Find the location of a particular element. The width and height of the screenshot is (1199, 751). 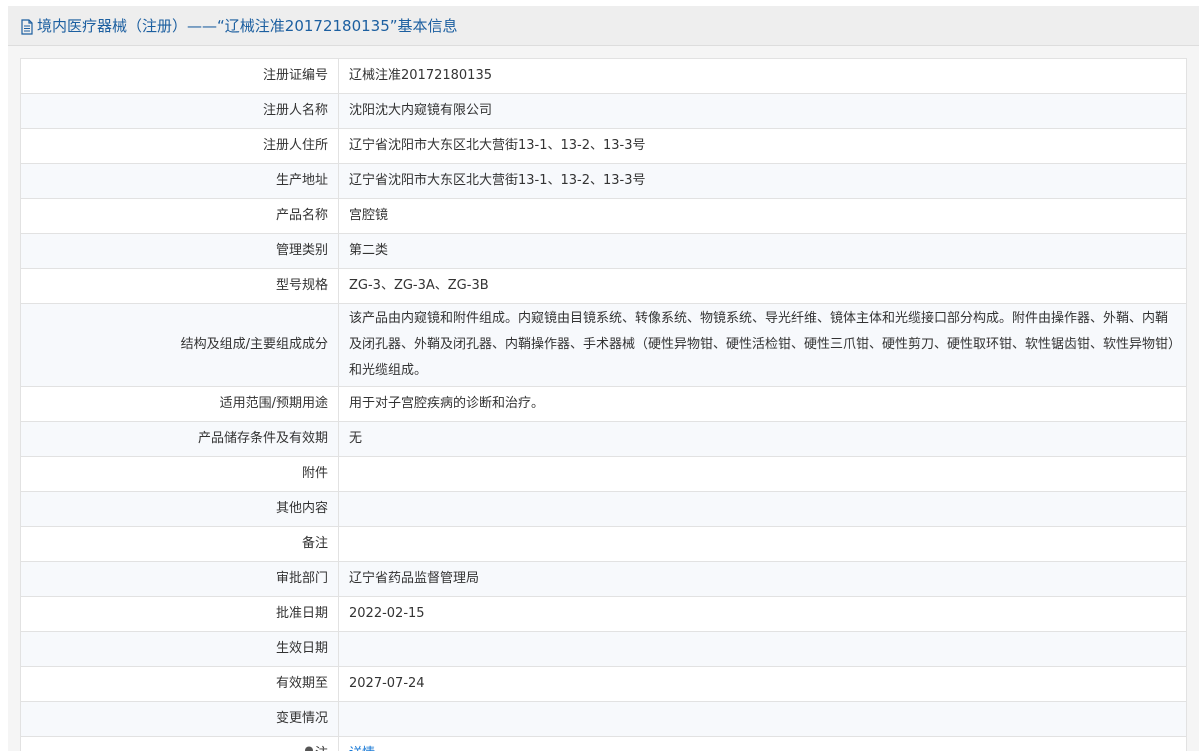

page-header: 境内医疗器械（注册）——“辽械注准20172180135”基本信息 is located at coordinates (603, 26).